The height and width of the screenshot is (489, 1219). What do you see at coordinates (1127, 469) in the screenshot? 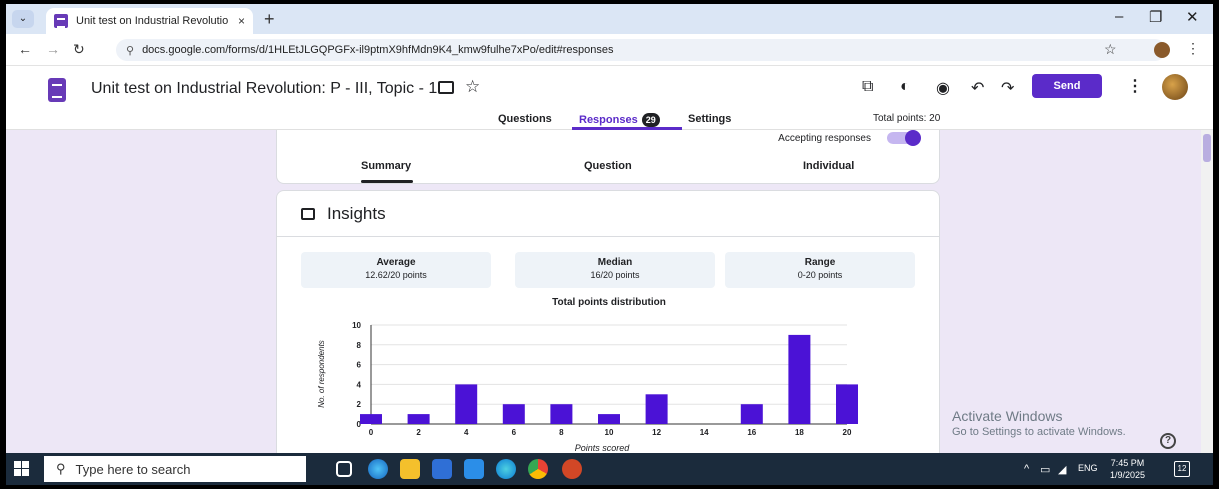
I see `taskbar-clock: 7:45 PM 1/9/2025` at bounding box center [1127, 469].